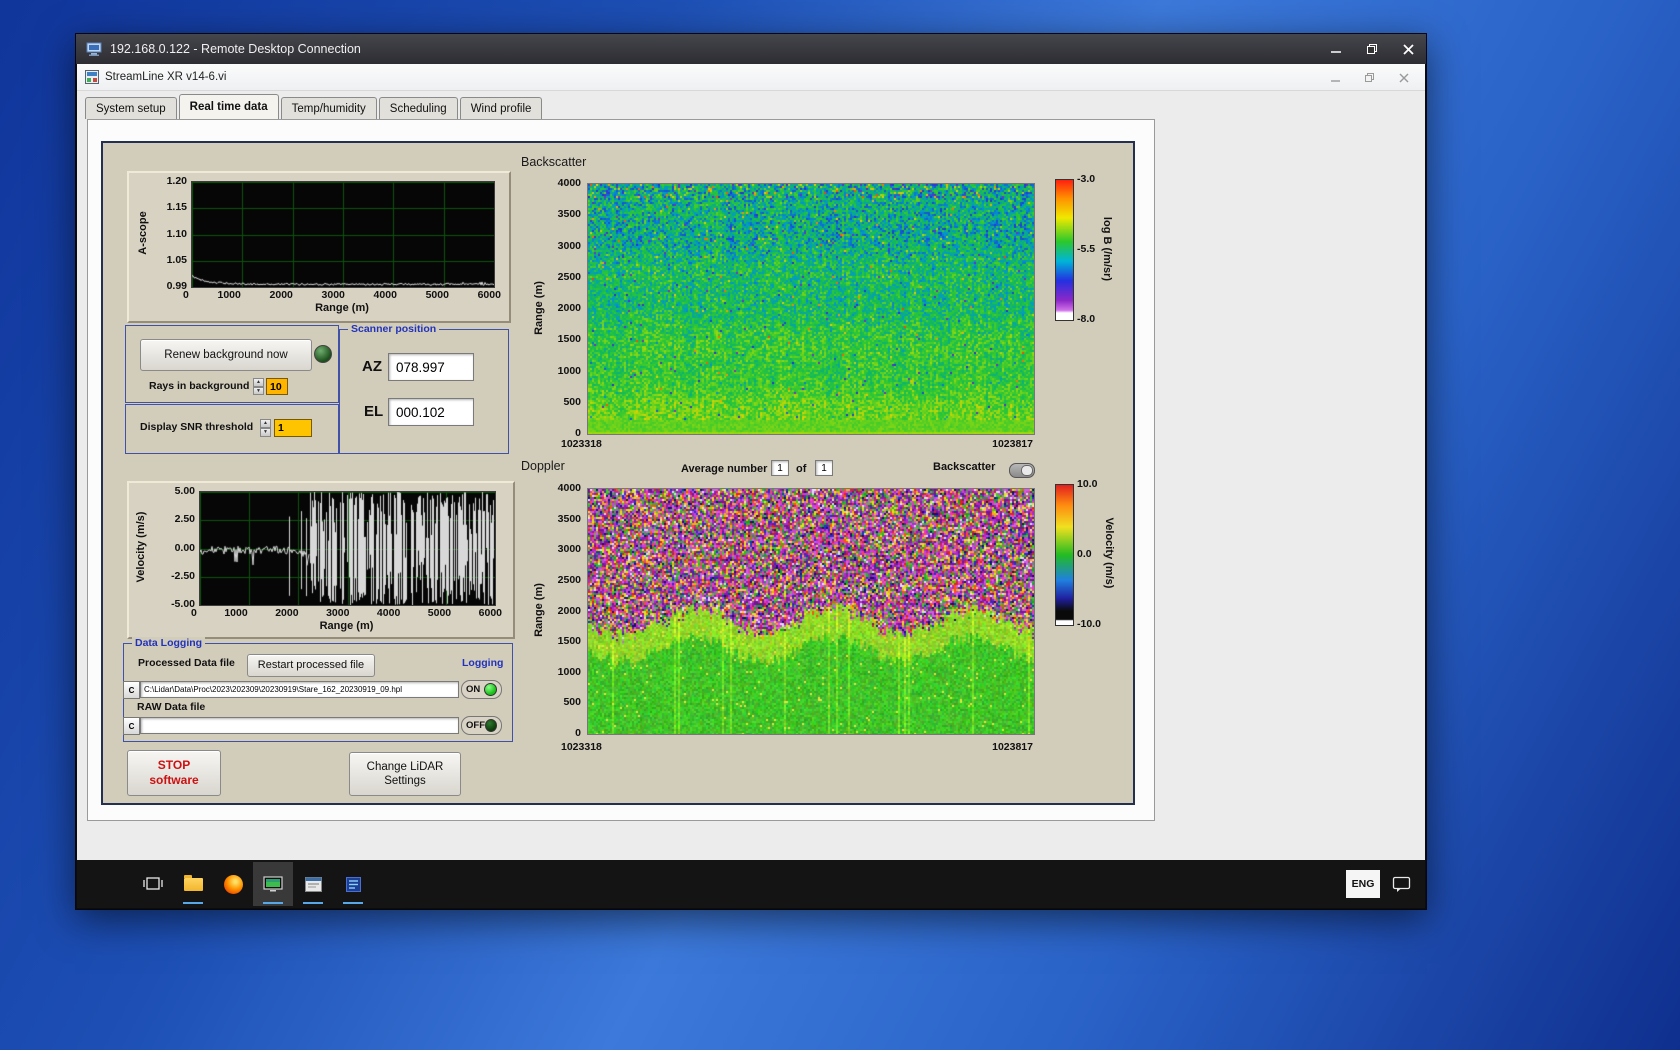 The height and width of the screenshot is (1050, 1680). Describe the element at coordinates (481, 725) in the screenshot. I see `raw-logging-toggle: OFF` at that location.